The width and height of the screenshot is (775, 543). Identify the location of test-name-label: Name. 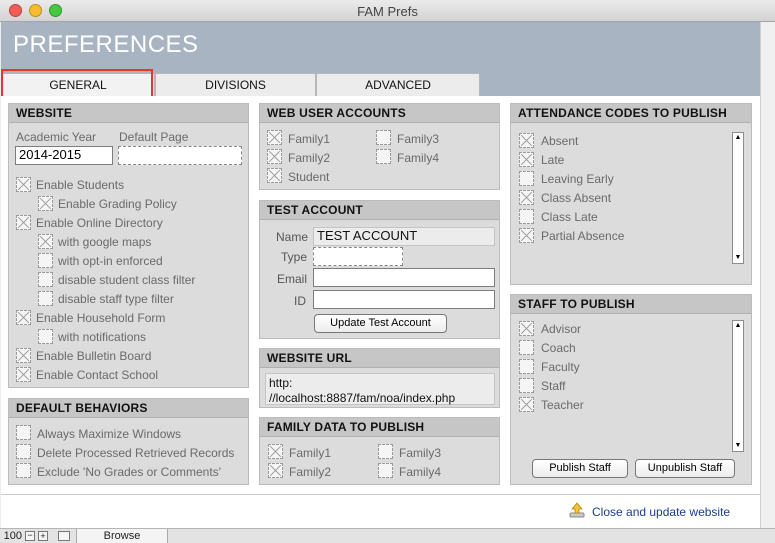
(292, 237).